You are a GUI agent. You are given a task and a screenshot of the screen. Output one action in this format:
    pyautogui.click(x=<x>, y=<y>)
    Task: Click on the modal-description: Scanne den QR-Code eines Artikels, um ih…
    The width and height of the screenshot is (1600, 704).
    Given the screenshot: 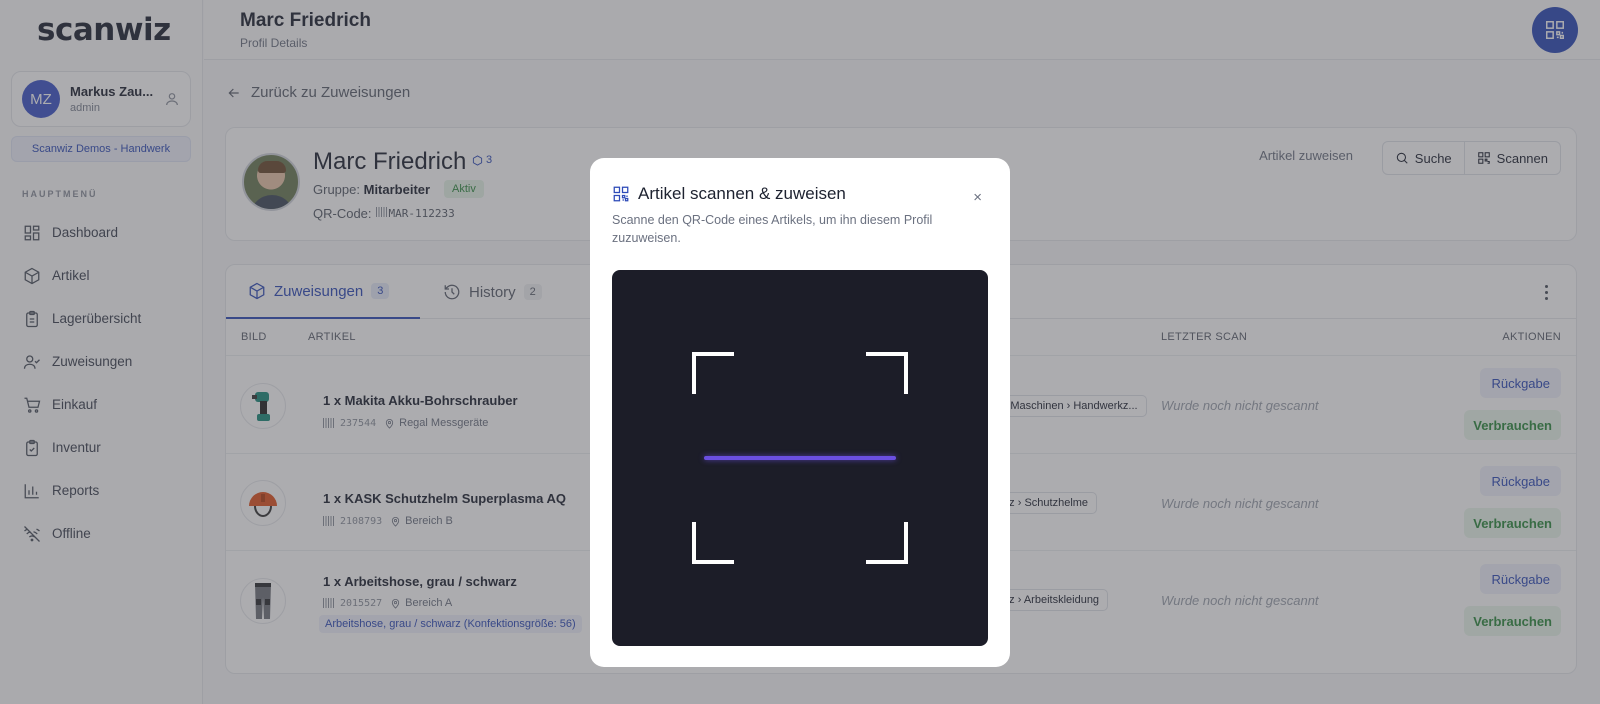 What is the action you would take?
    pyautogui.click(x=772, y=229)
    